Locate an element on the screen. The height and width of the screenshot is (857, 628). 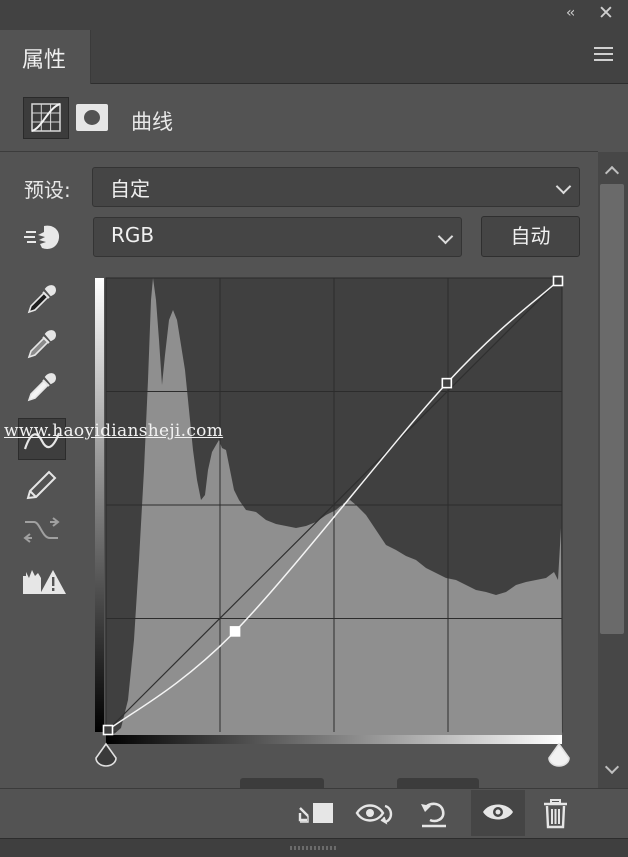
trash-icon is located at coordinates (558, 814).